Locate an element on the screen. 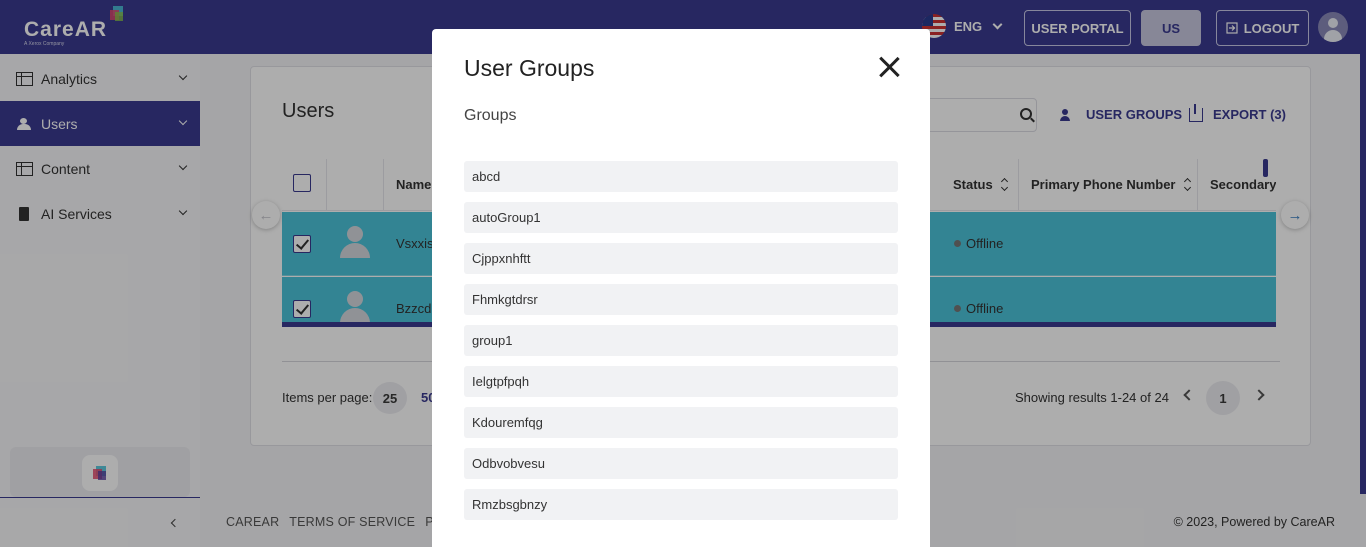  list-item: Odbvobvesu is located at coordinates (681, 463).